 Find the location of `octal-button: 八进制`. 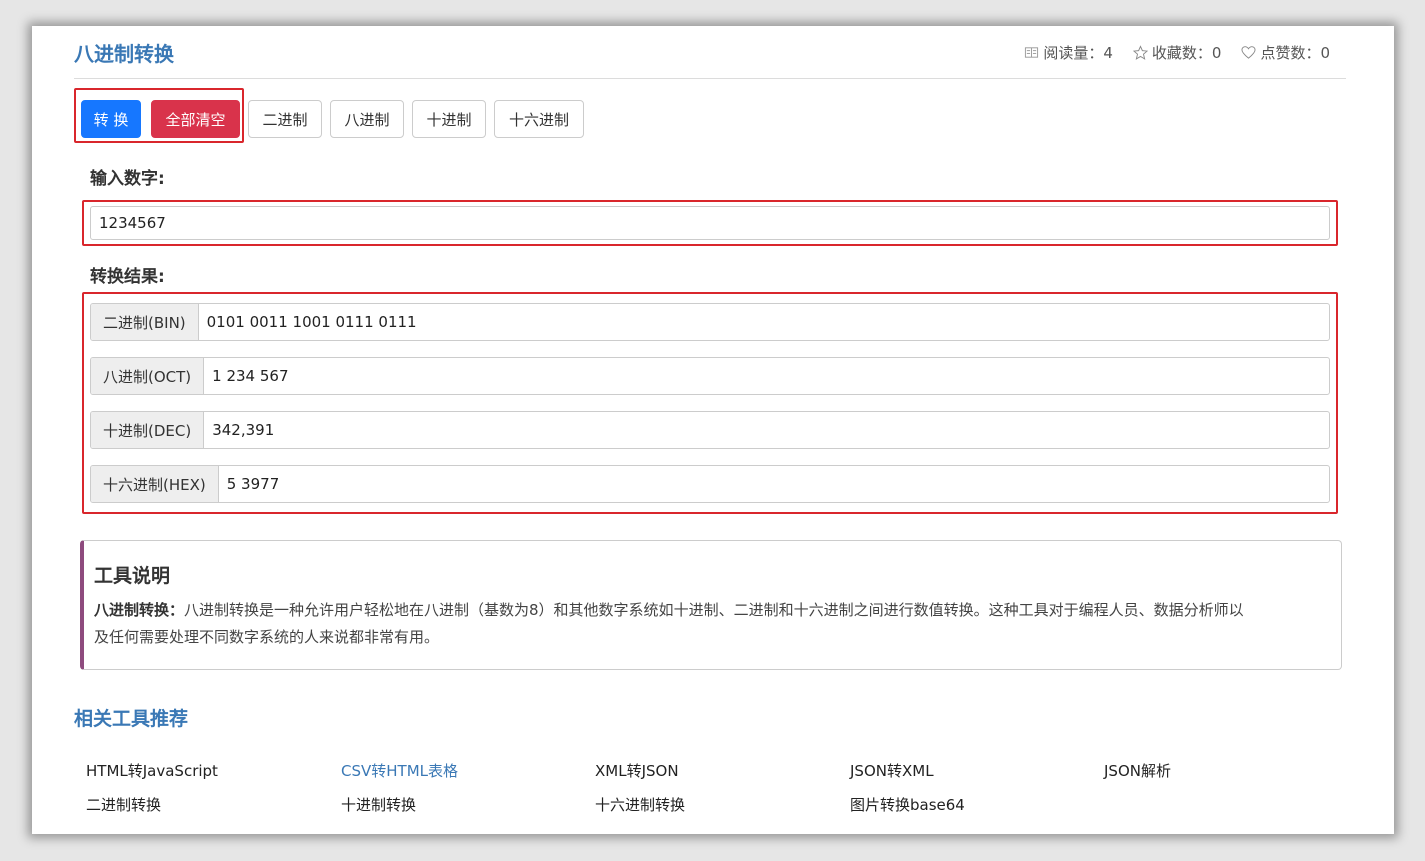

octal-button: 八进制 is located at coordinates (367, 119).